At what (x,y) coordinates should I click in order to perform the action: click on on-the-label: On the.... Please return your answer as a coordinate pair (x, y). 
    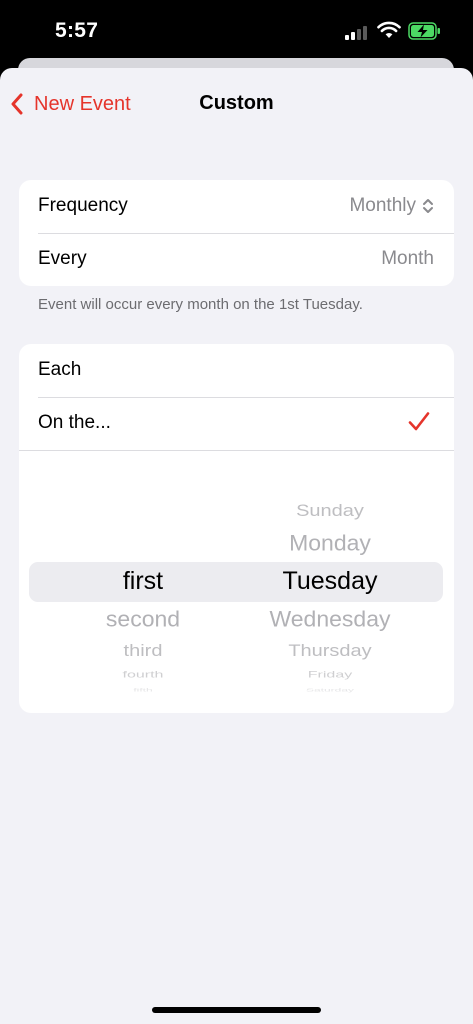
    Looking at the image, I should click on (74, 422).